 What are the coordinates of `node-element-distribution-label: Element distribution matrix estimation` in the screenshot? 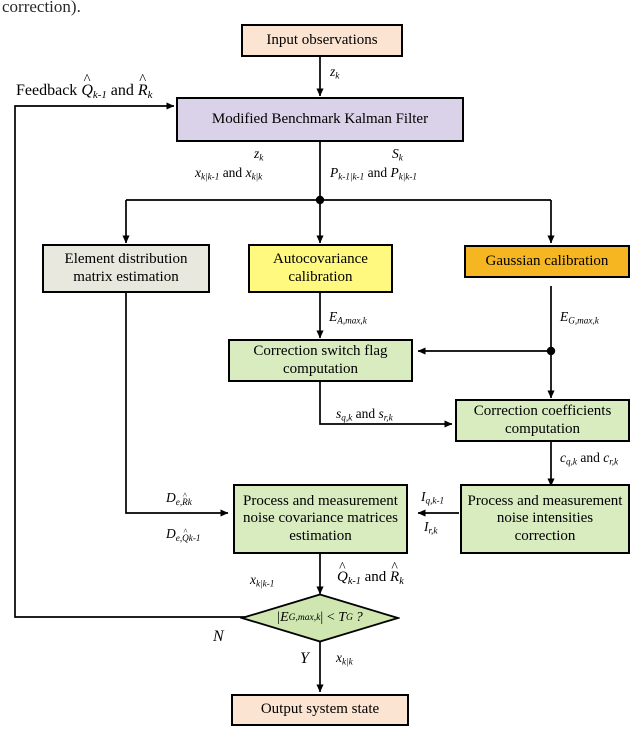 It's located at (126, 268).